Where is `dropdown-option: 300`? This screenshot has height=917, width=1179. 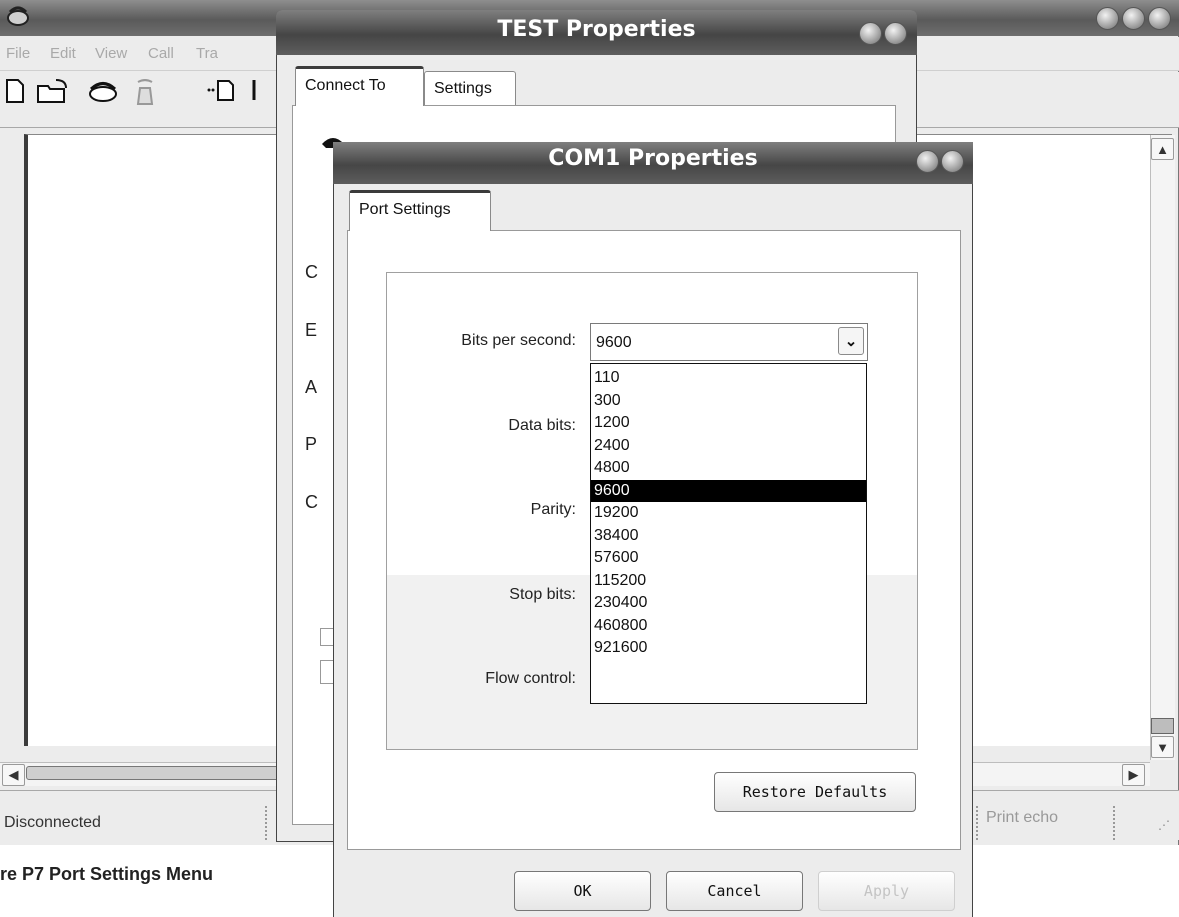 dropdown-option: 300 is located at coordinates (728, 401).